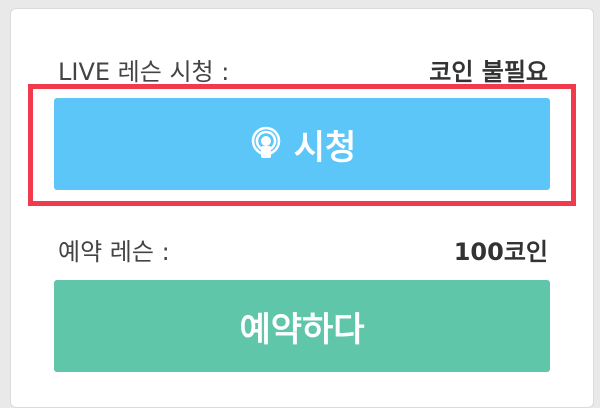  What do you see at coordinates (303, 249) in the screenshot?
I see `reserved-lesson-row: 예약 레슨 : 100코인` at bounding box center [303, 249].